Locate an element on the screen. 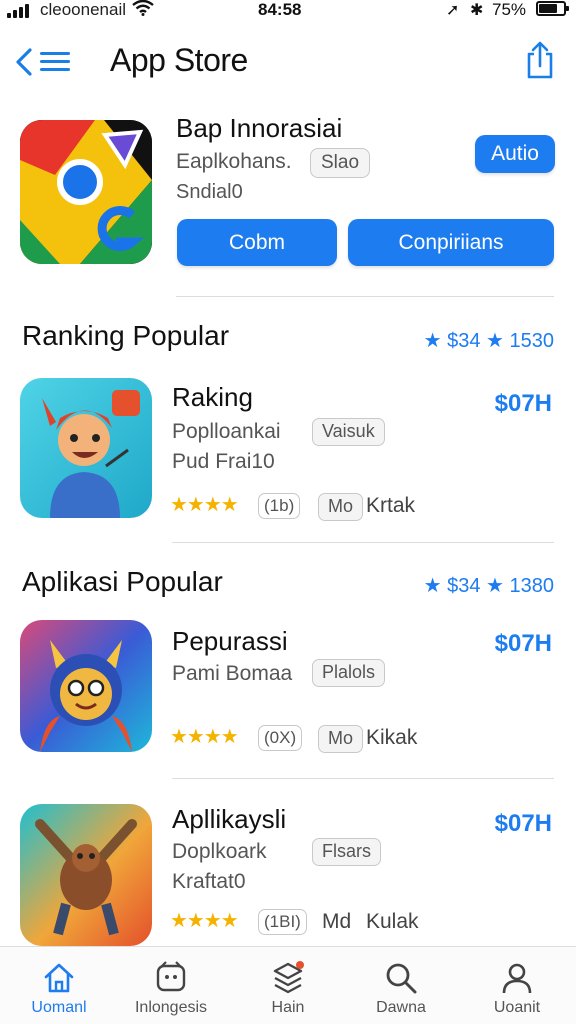 The height and width of the screenshot is (1024, 576). tab-apps: Hain is located at coordinates (288, 991).